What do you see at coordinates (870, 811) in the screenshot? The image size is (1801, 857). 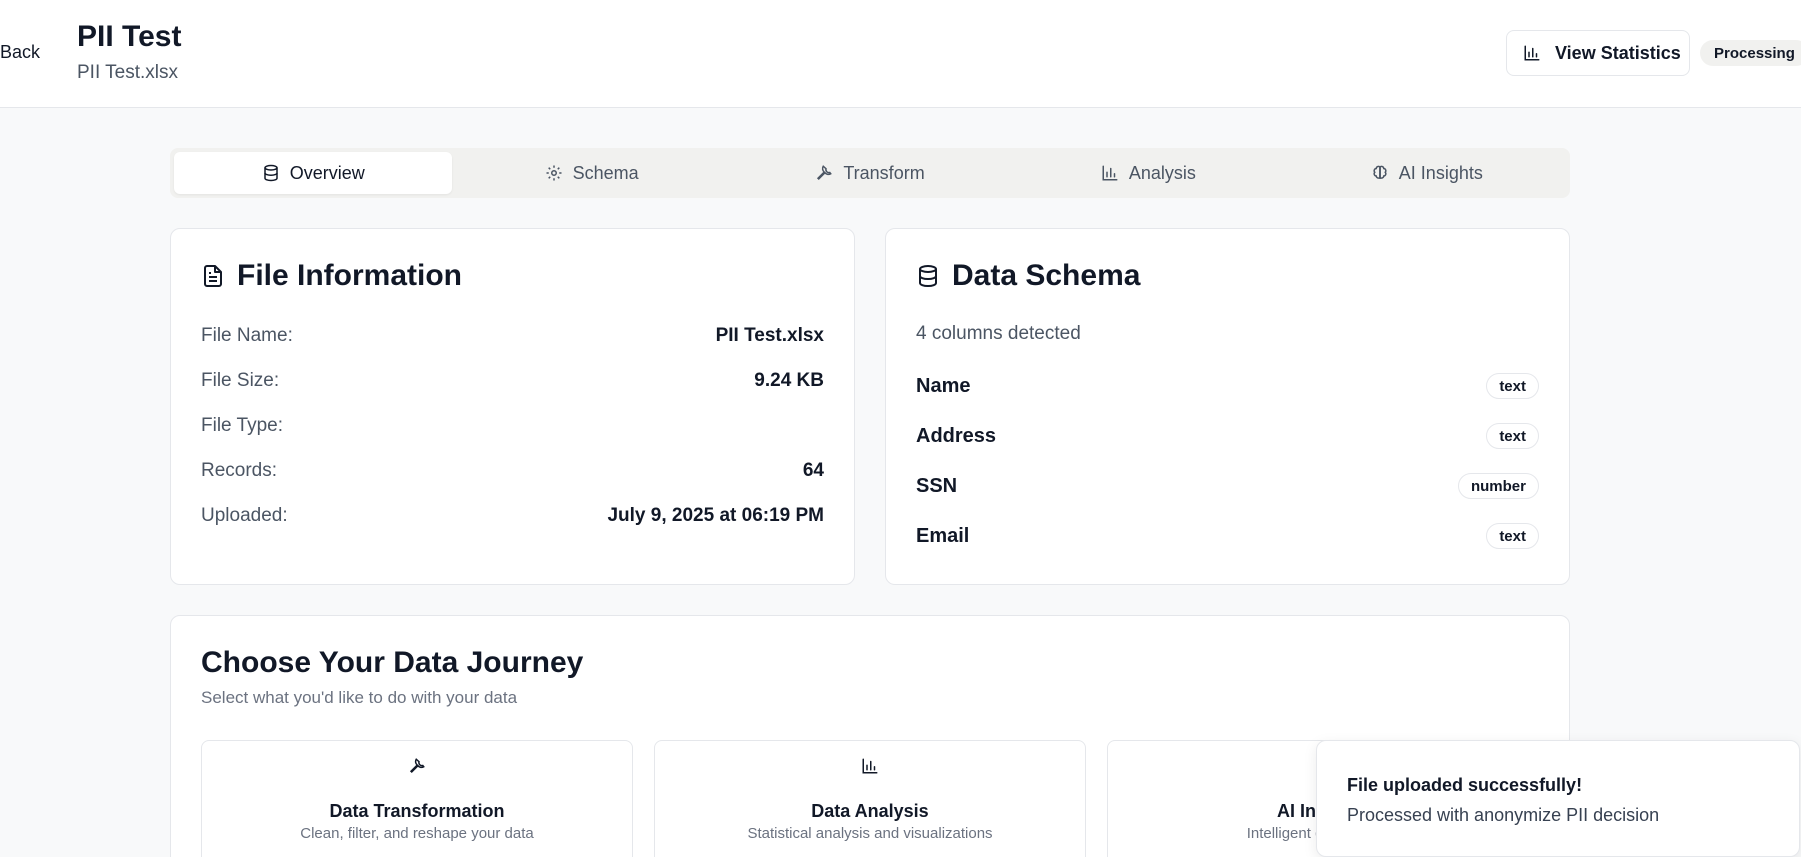 I see `option-title: Data Analysis` at bounding box center [870, 811].